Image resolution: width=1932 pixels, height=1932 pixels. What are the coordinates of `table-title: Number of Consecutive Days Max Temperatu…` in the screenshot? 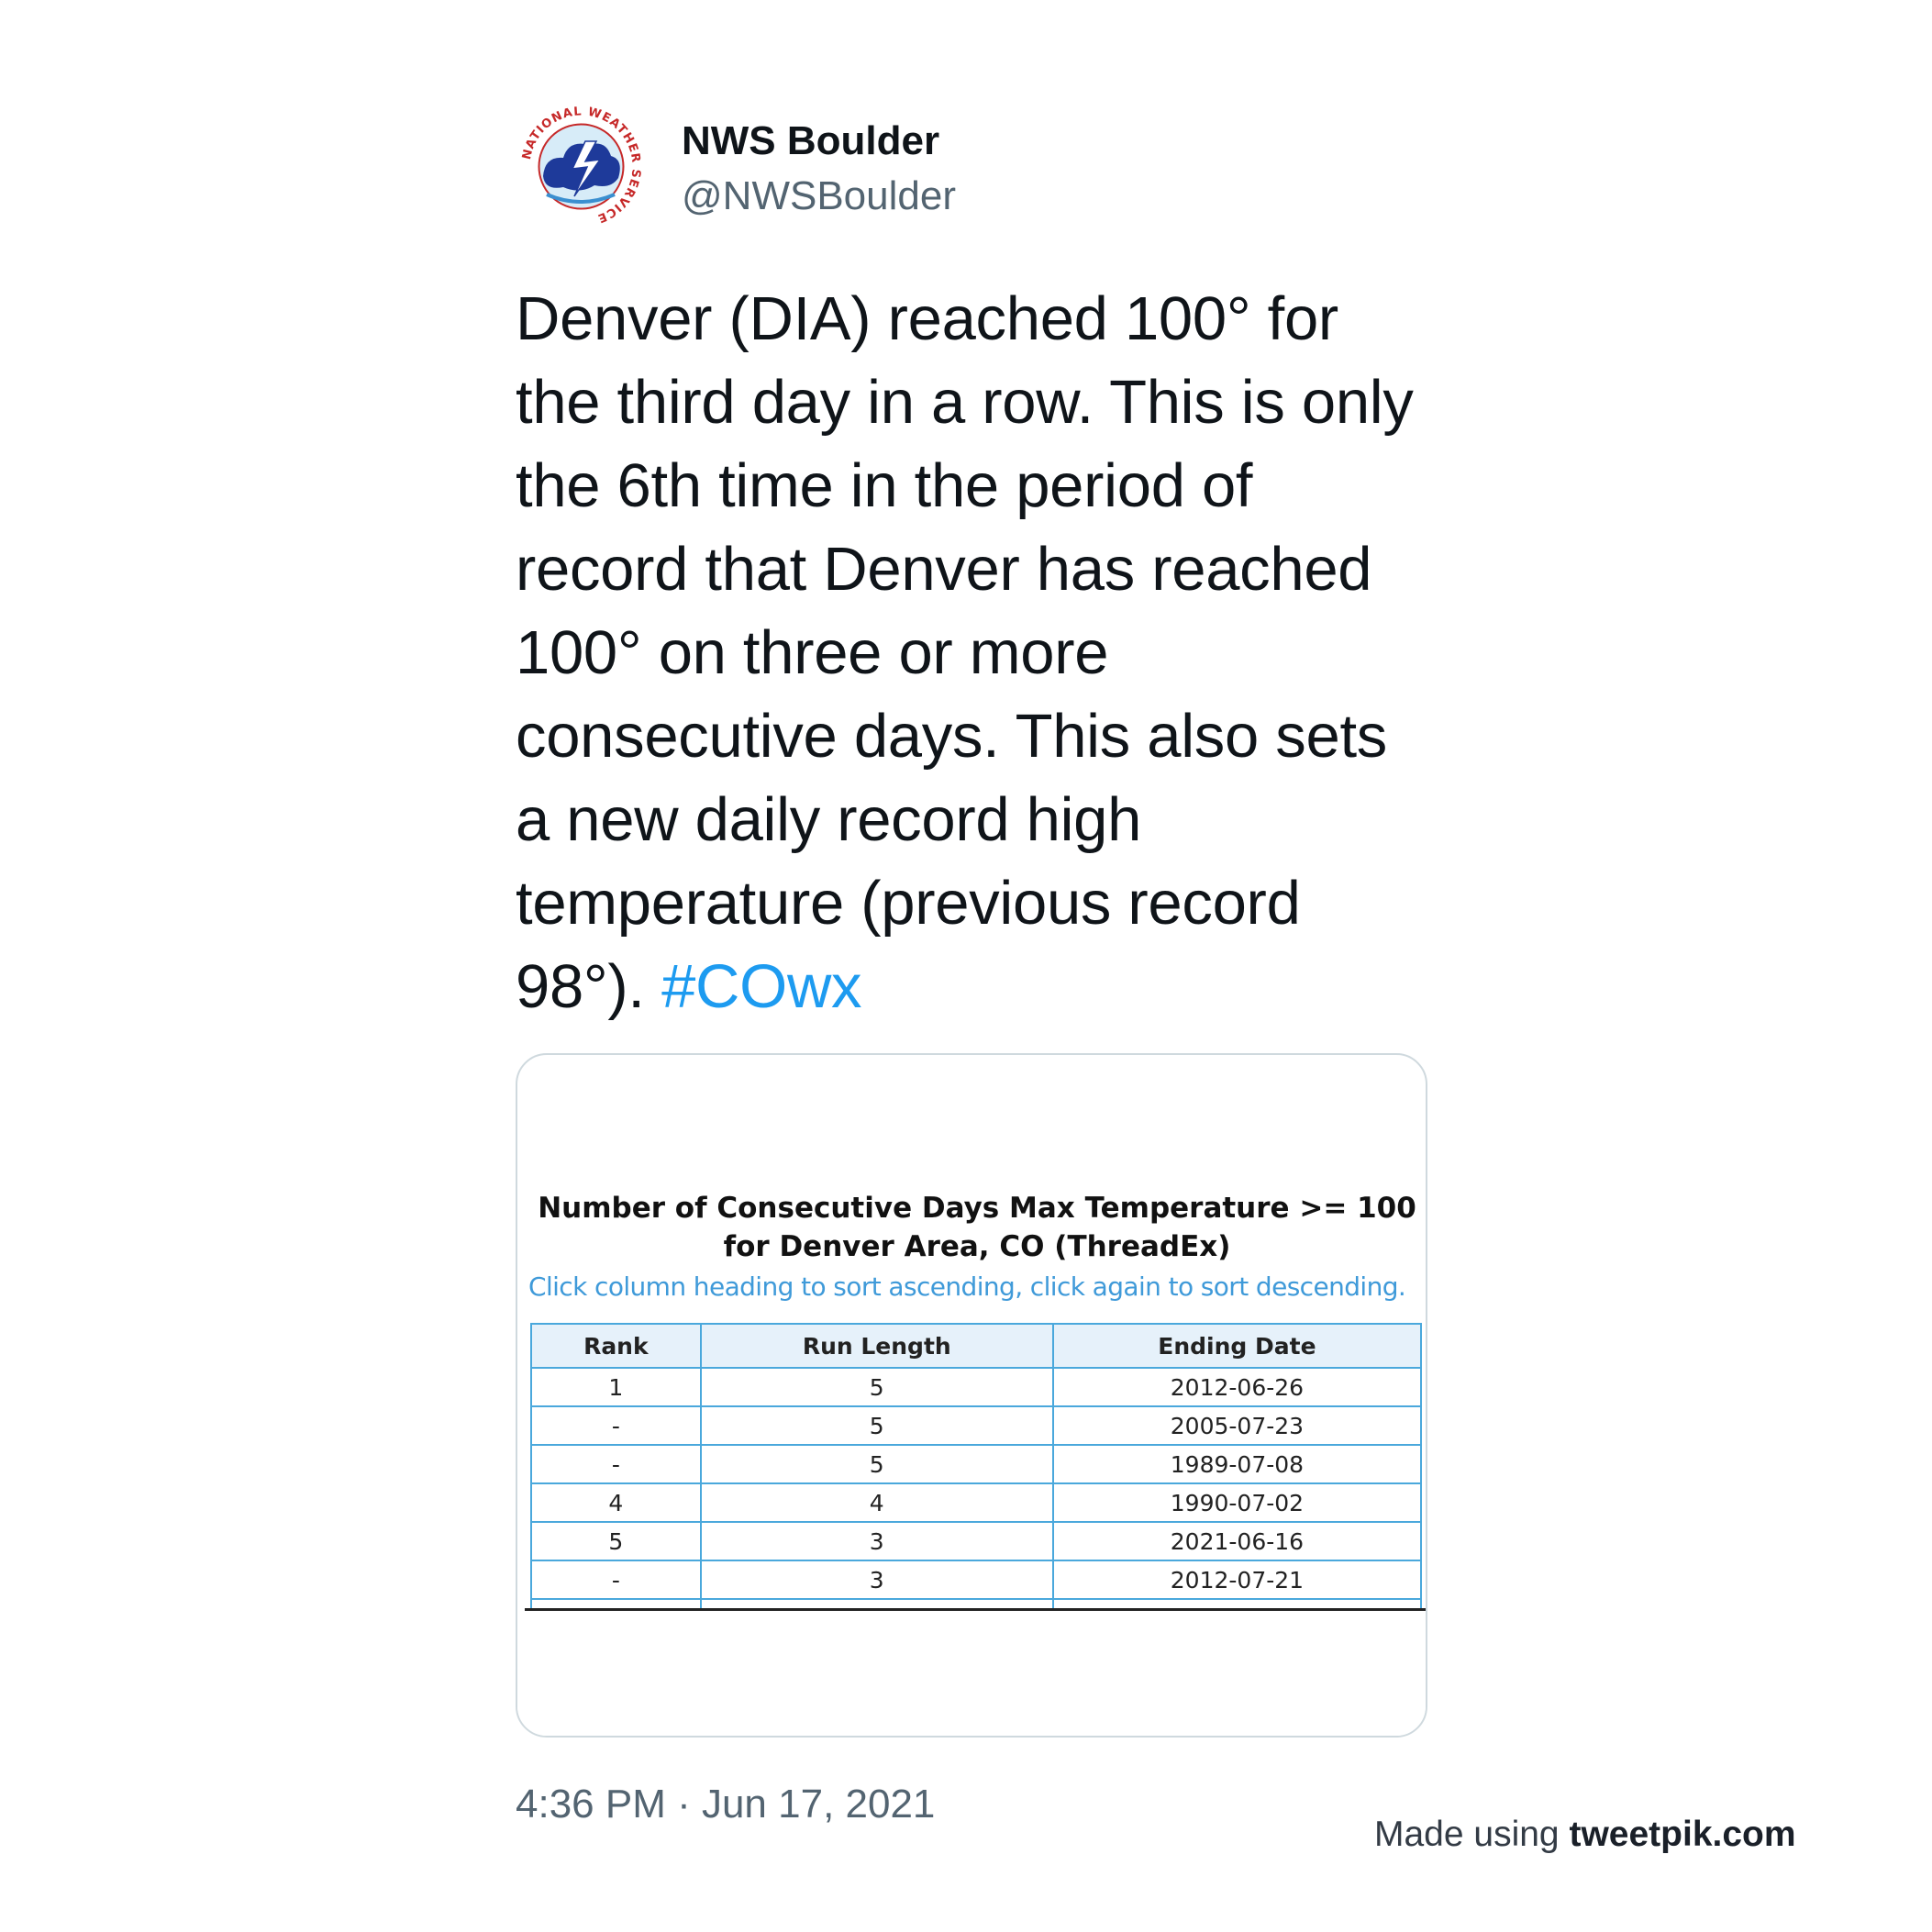 It's located at (971, 1227).